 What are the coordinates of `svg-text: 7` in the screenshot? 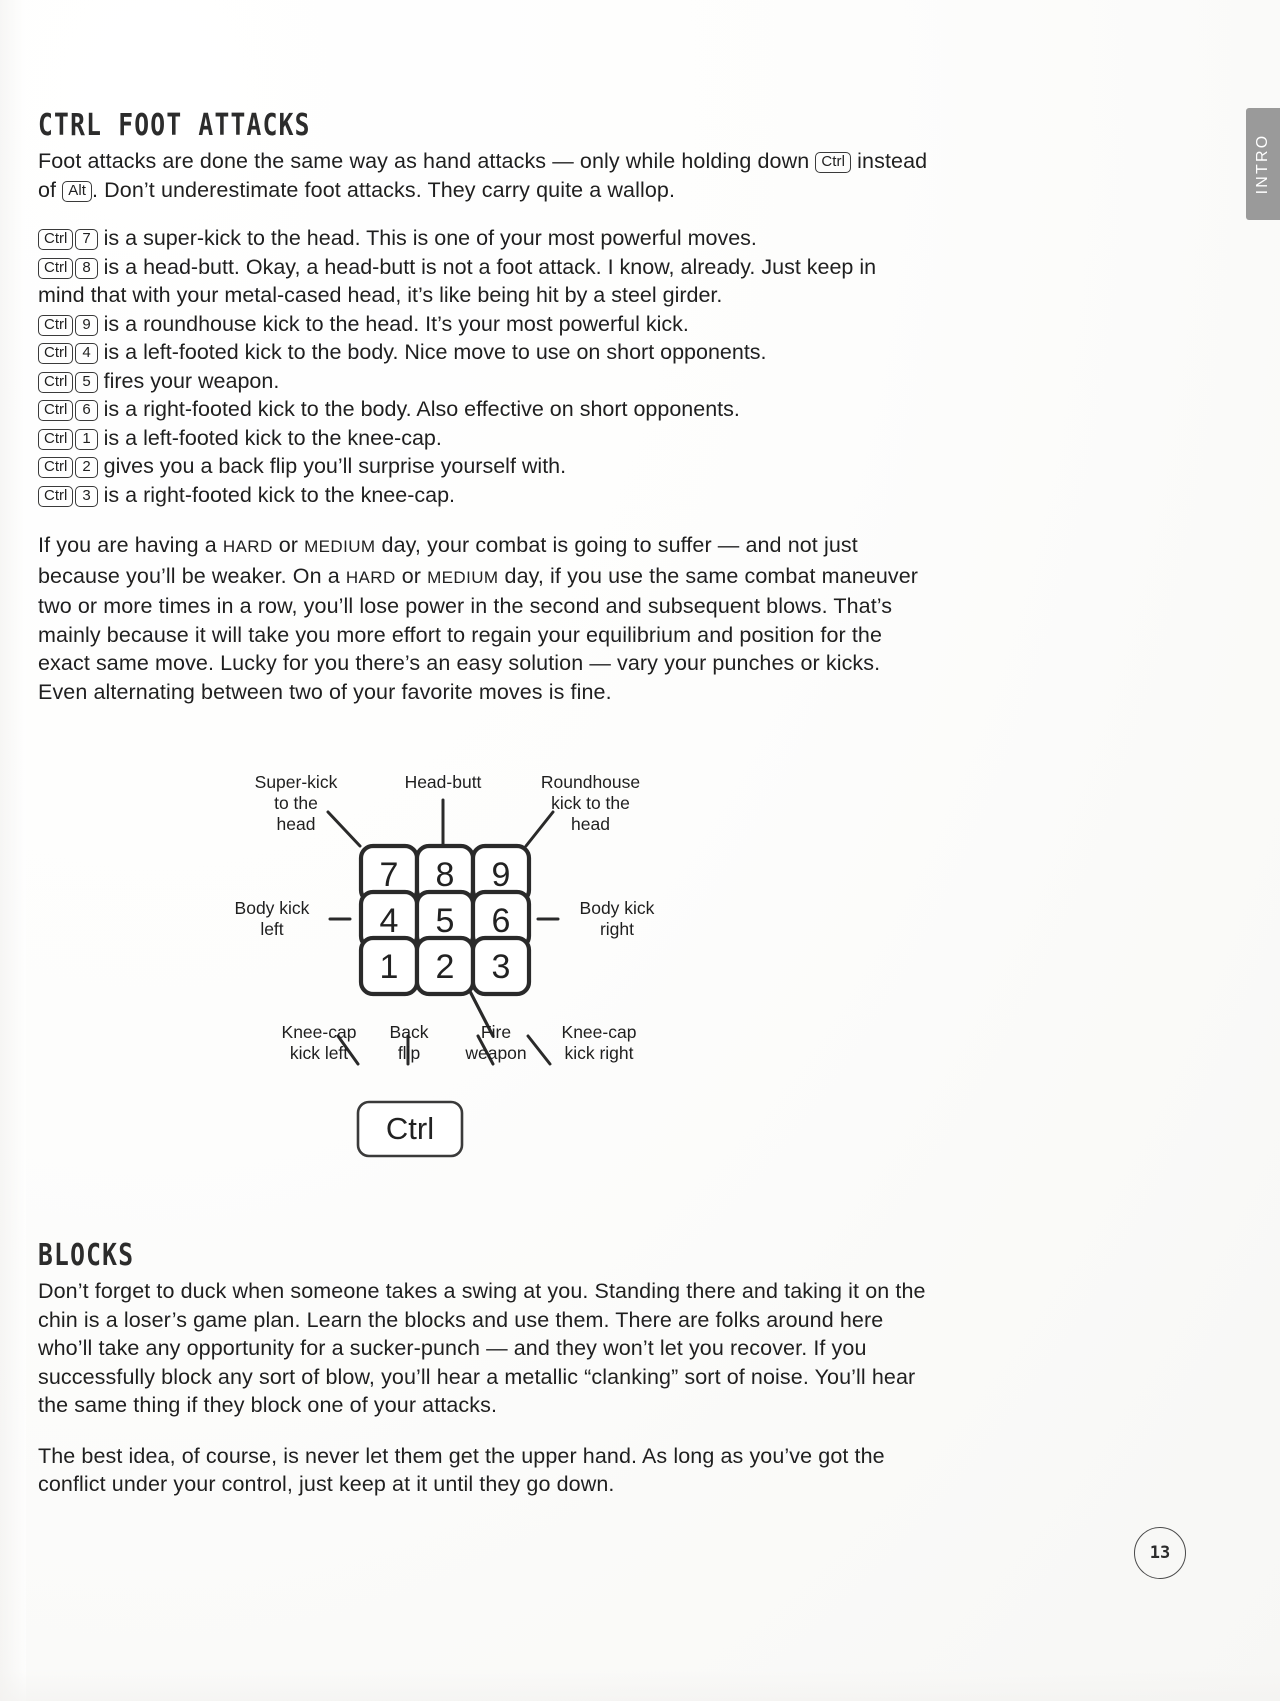 It's located at (389, 875).